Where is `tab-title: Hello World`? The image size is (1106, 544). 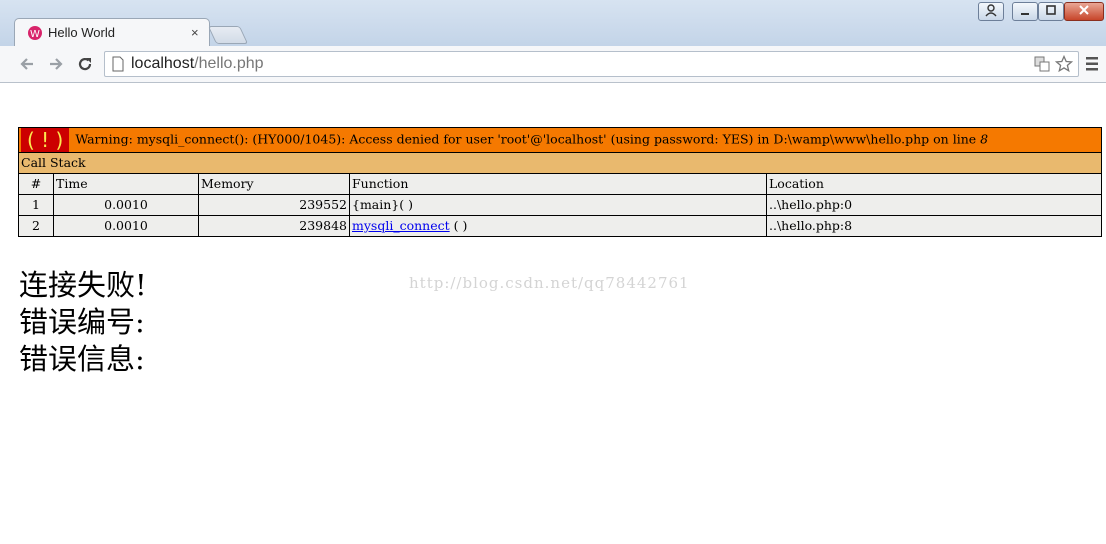
tab-title: Hello World is located at coordinates (81, 32).